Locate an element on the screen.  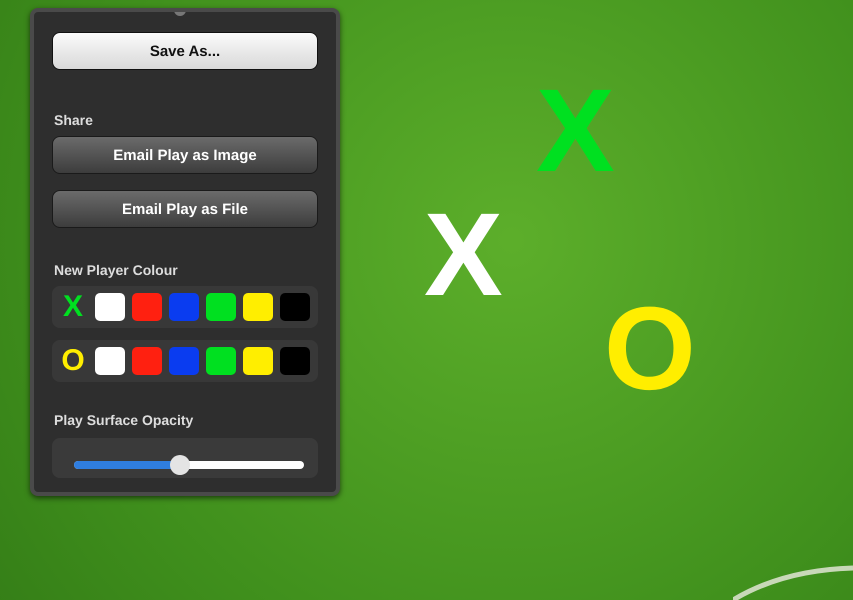
section-label: Share is located at coordinates (74, 120).